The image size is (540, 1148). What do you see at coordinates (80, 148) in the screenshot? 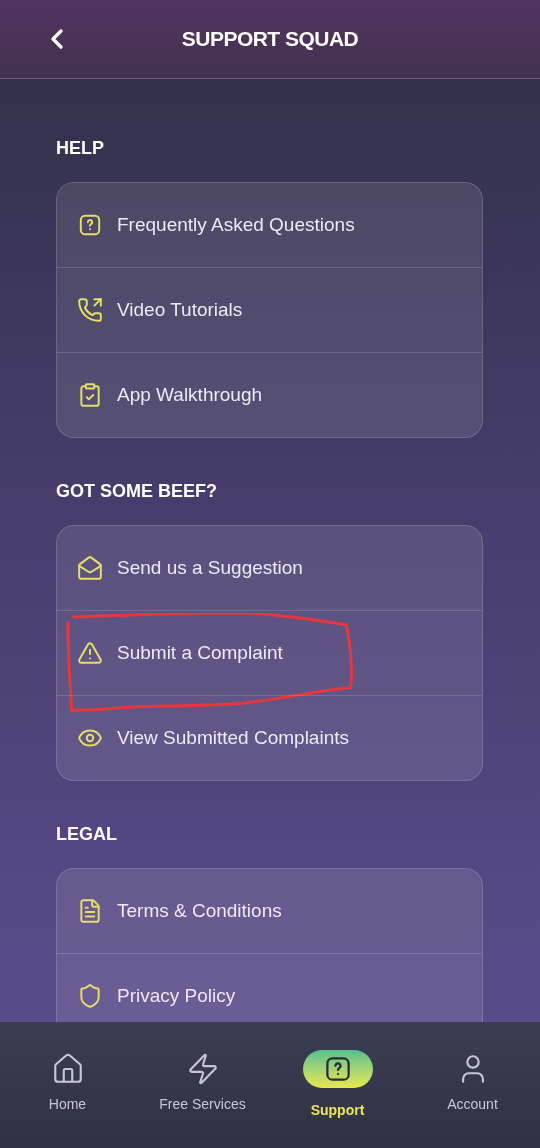
I see `section-heading: HELP` at bounding box center [80, 148].